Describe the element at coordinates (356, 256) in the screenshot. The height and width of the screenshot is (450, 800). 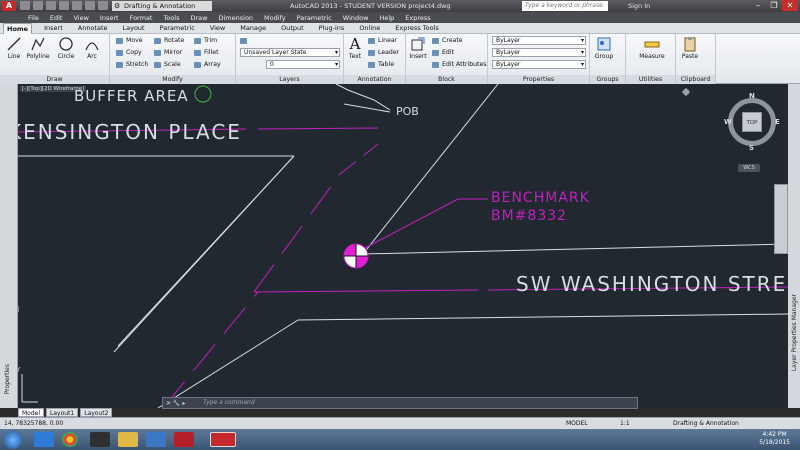
I see `benchmark-symbol` at that location.